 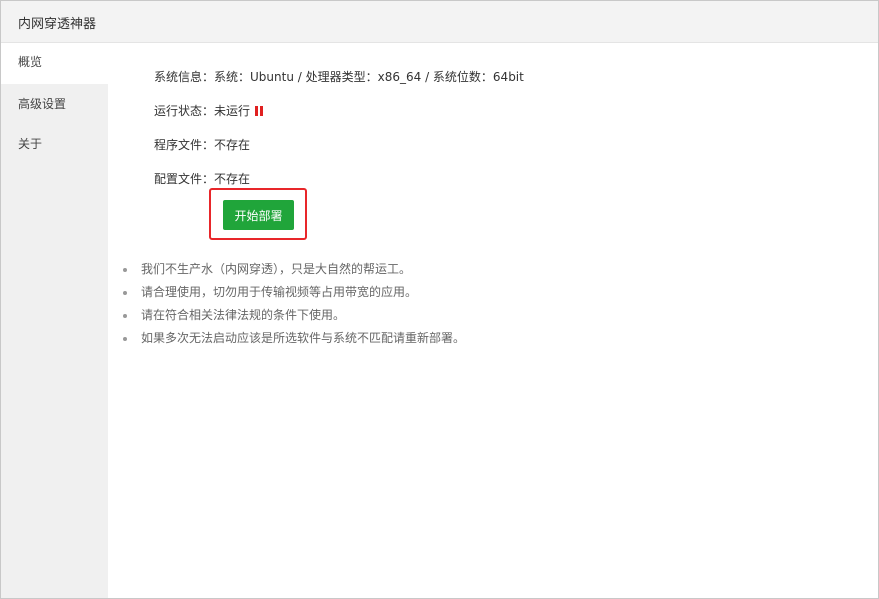 I want to click on note-text: 请在符合相关法律法规的条件下使用。, so click(x=243, y=315).